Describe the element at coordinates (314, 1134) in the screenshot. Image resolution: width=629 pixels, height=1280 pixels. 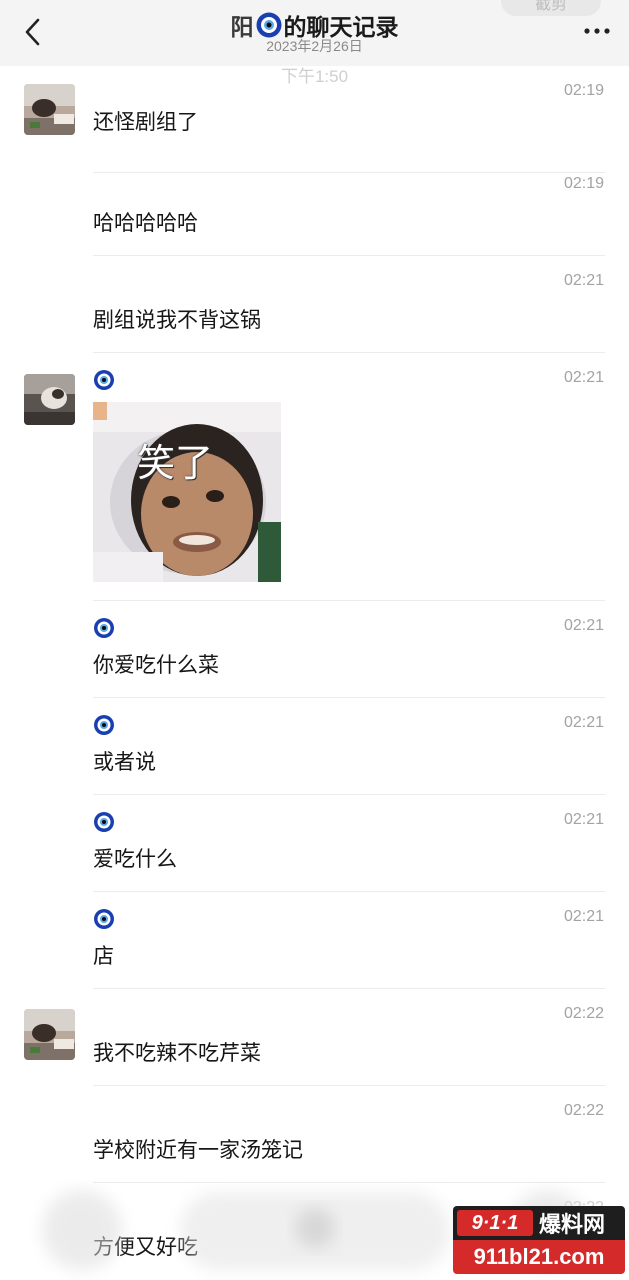
I see `chat-message: 02:22 学校附近有一家汤笼记` at that location.